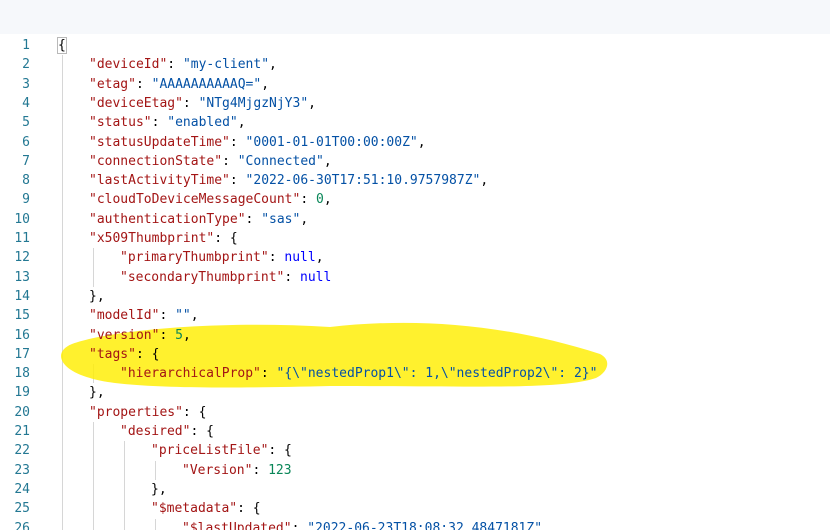  What do you see at coordinates (22, 470) in the screenshot?
I see `line-number: 23` at bounding box center [22, 470].